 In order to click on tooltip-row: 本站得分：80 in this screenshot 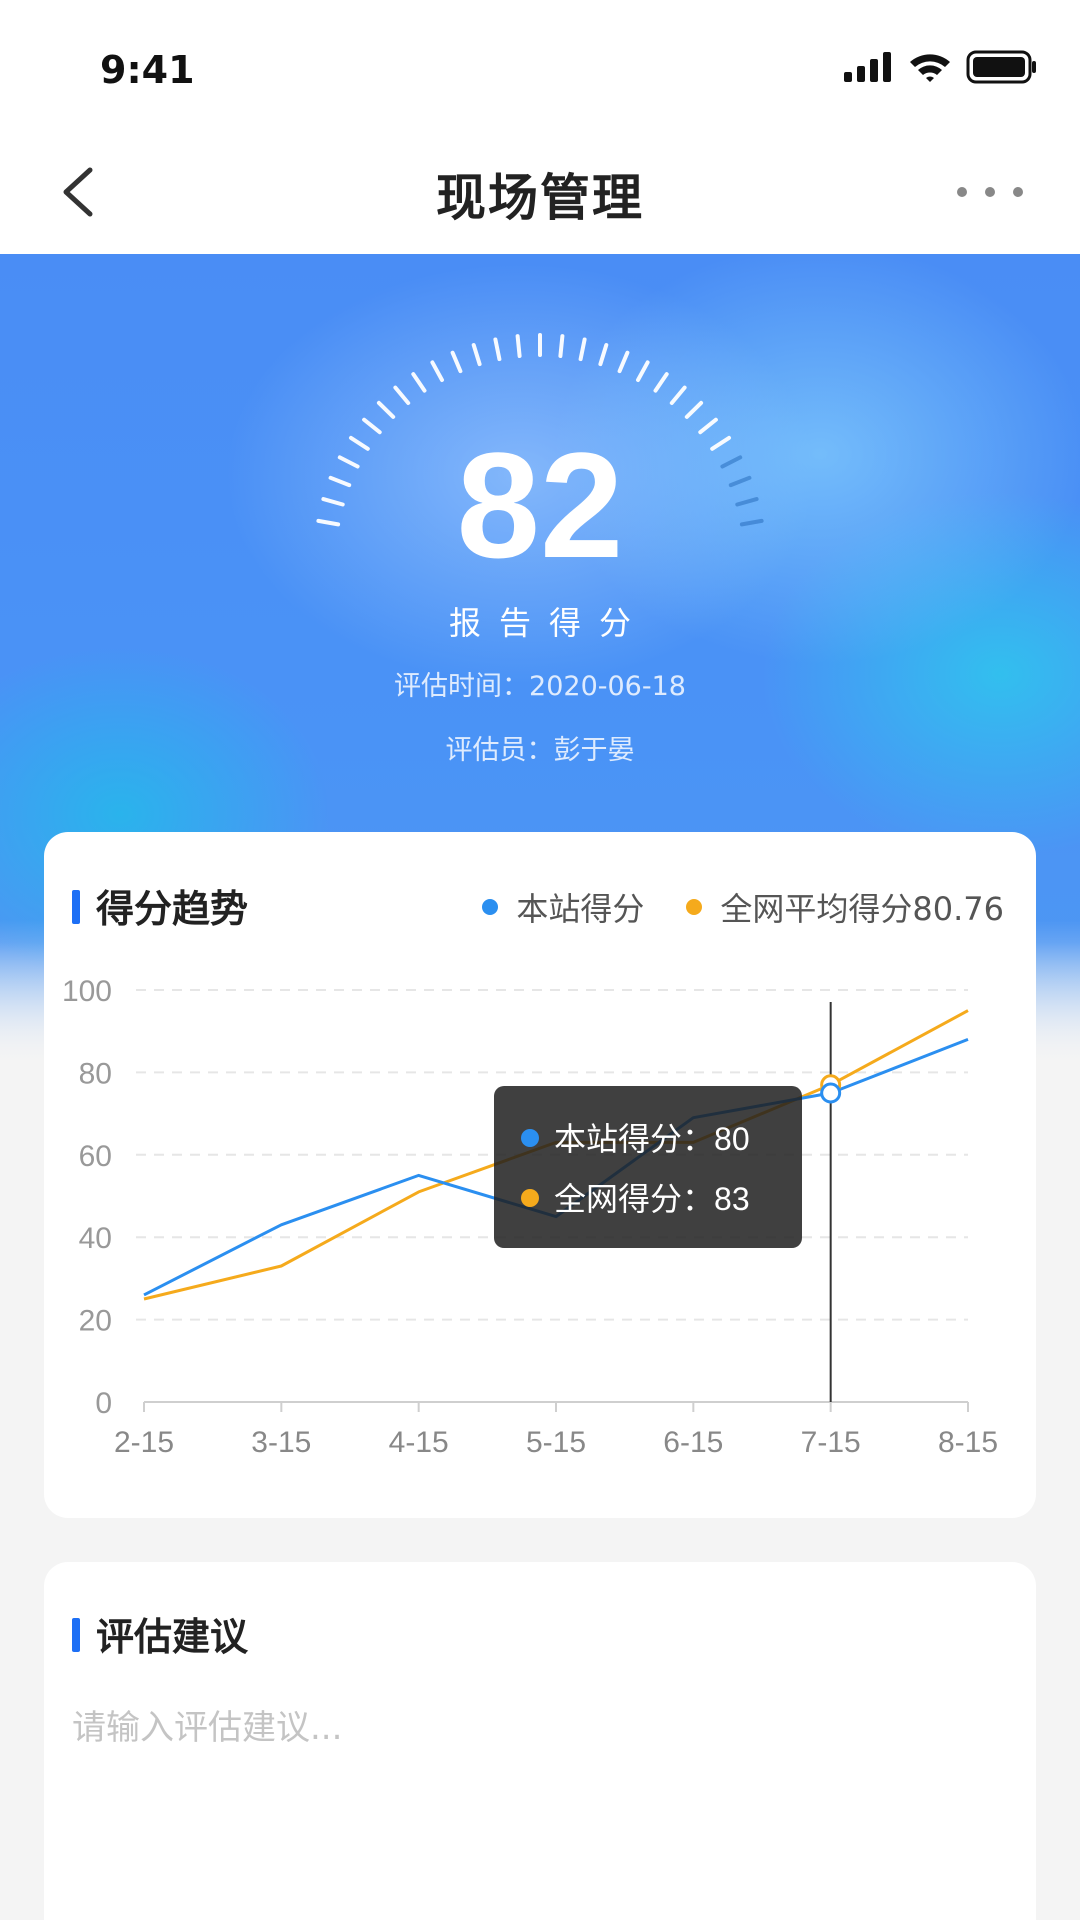, I will do `click(652, 1139)`.